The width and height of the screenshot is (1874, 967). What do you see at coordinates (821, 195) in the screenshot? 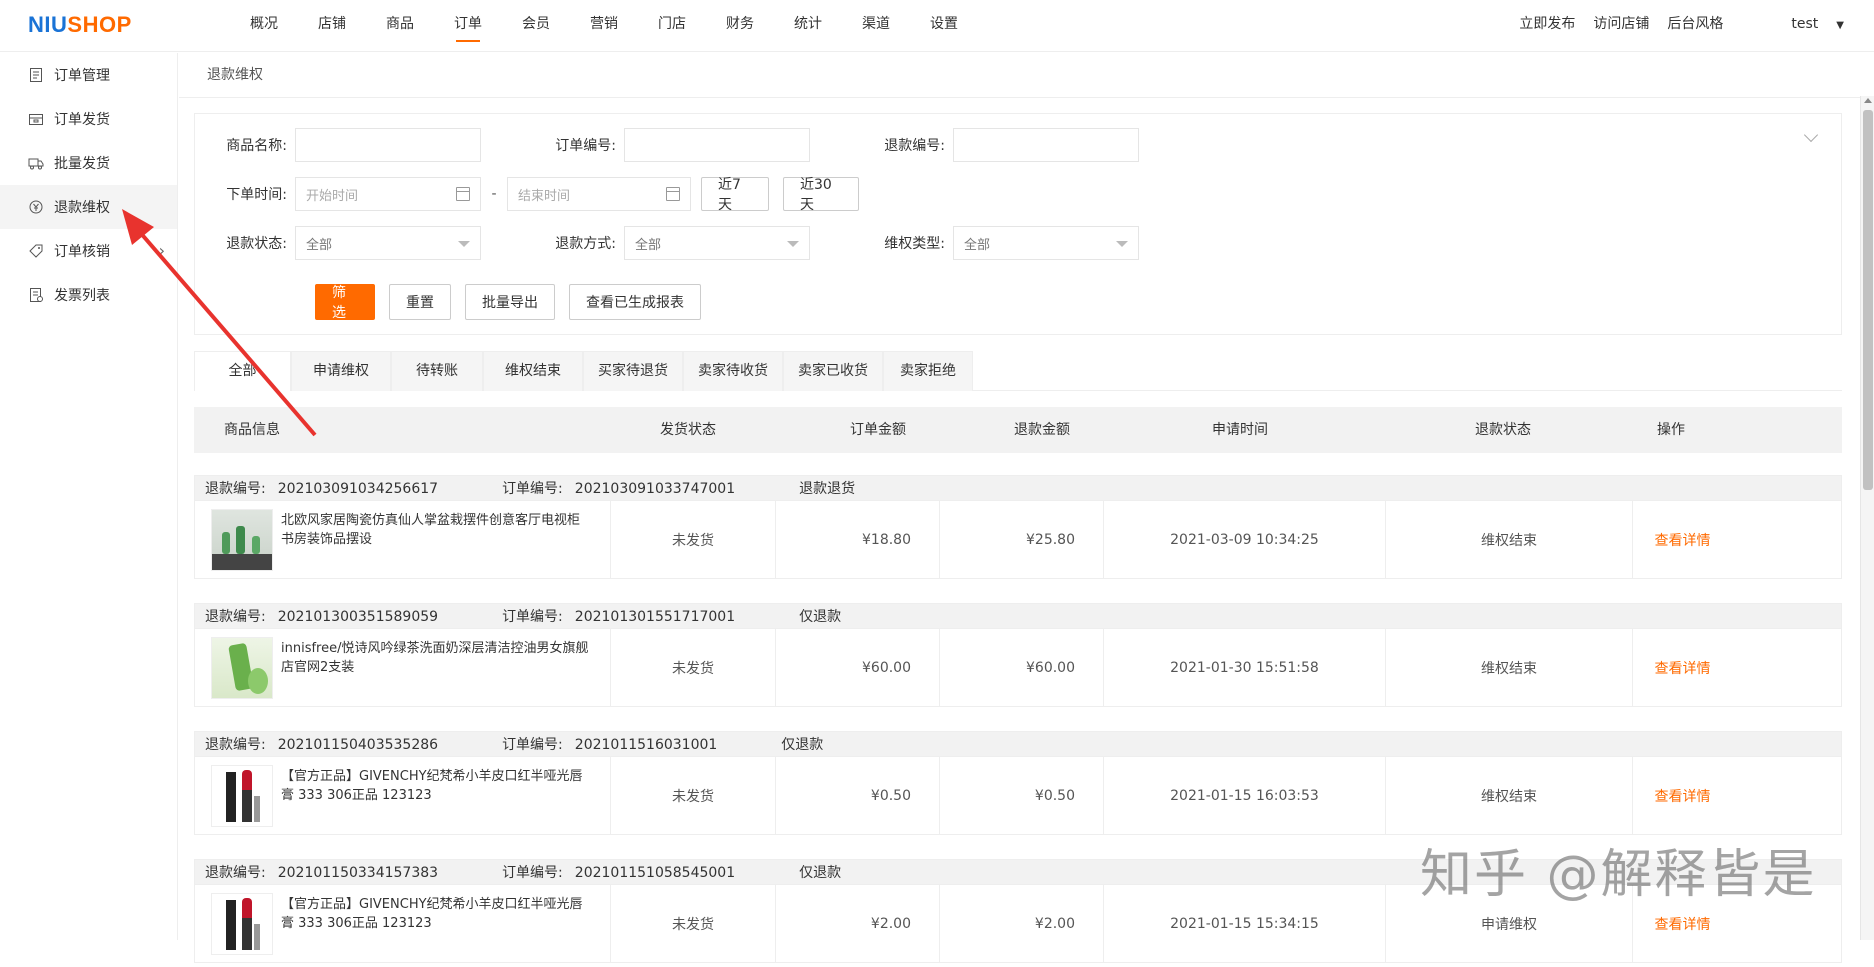
I see `last-30-days-button: 近30天` at bounding box center [821, 195].